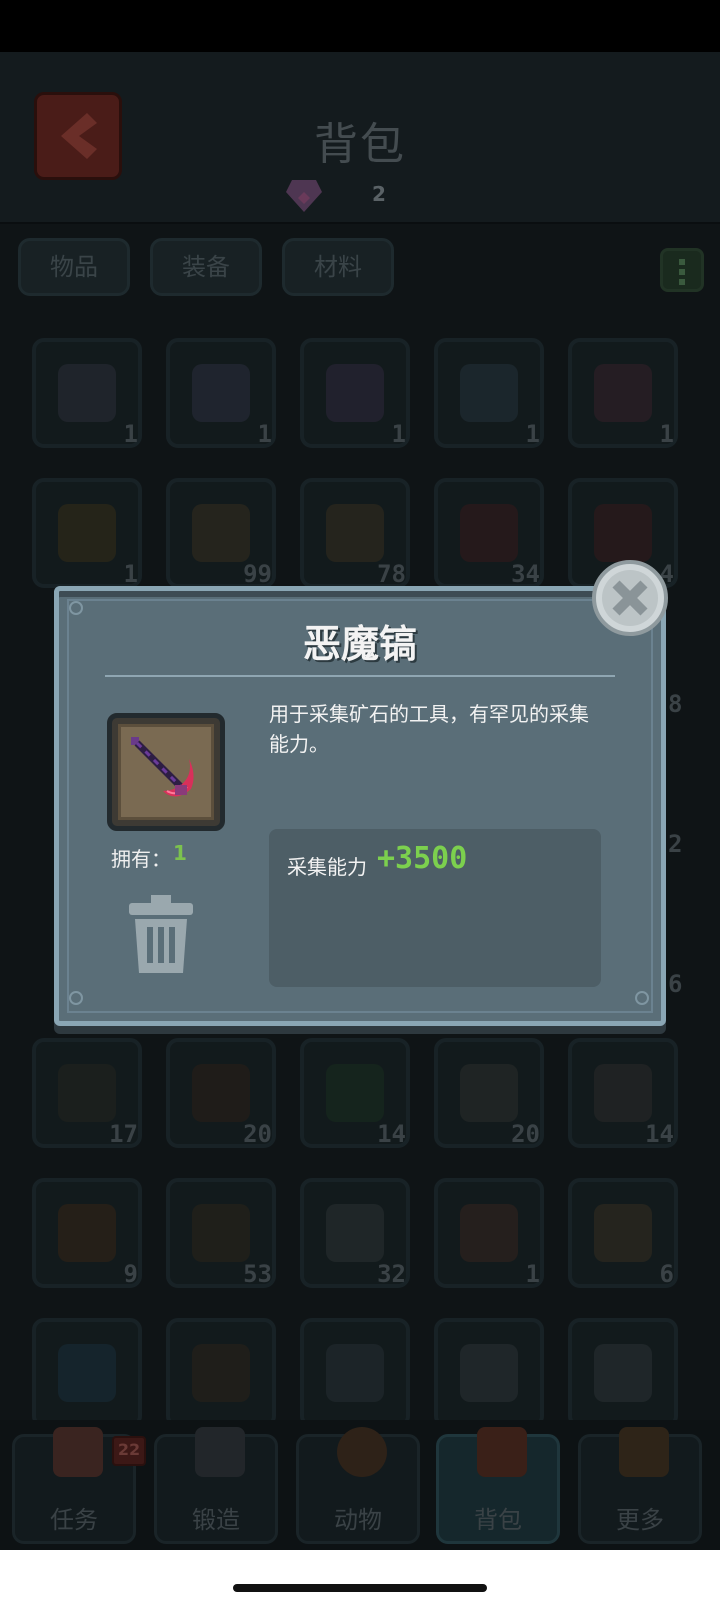 This screenshot has width=720, height=1600. I want to click on item-slot-inner, so click(166, 772).